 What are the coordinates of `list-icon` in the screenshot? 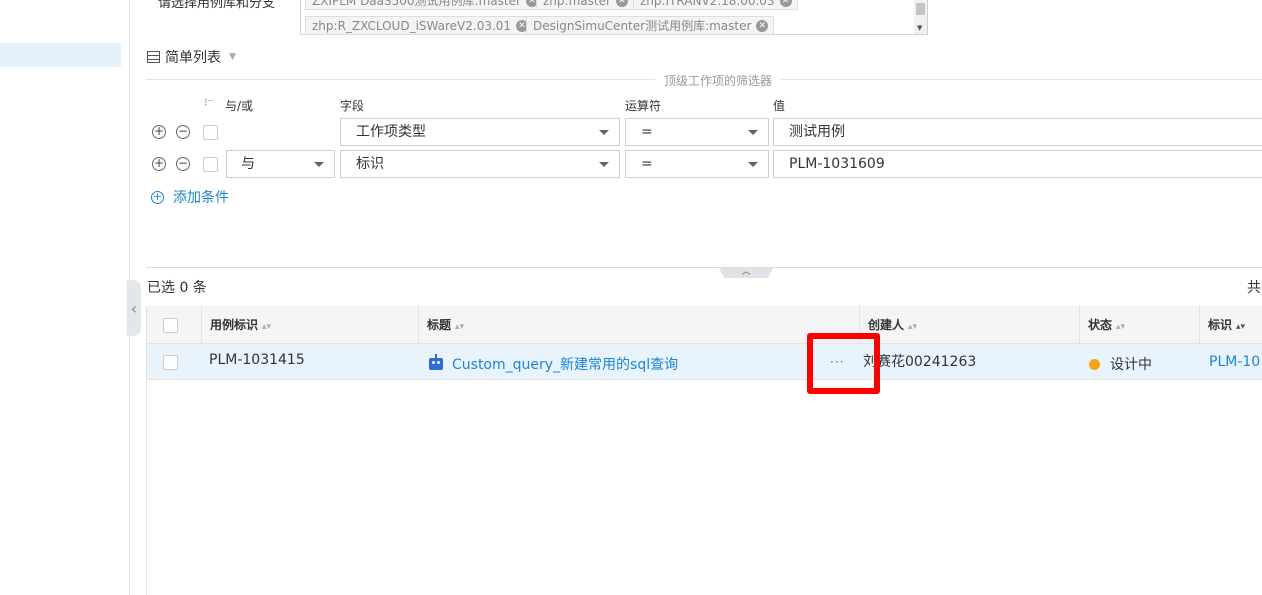 It's located at (153, 57).